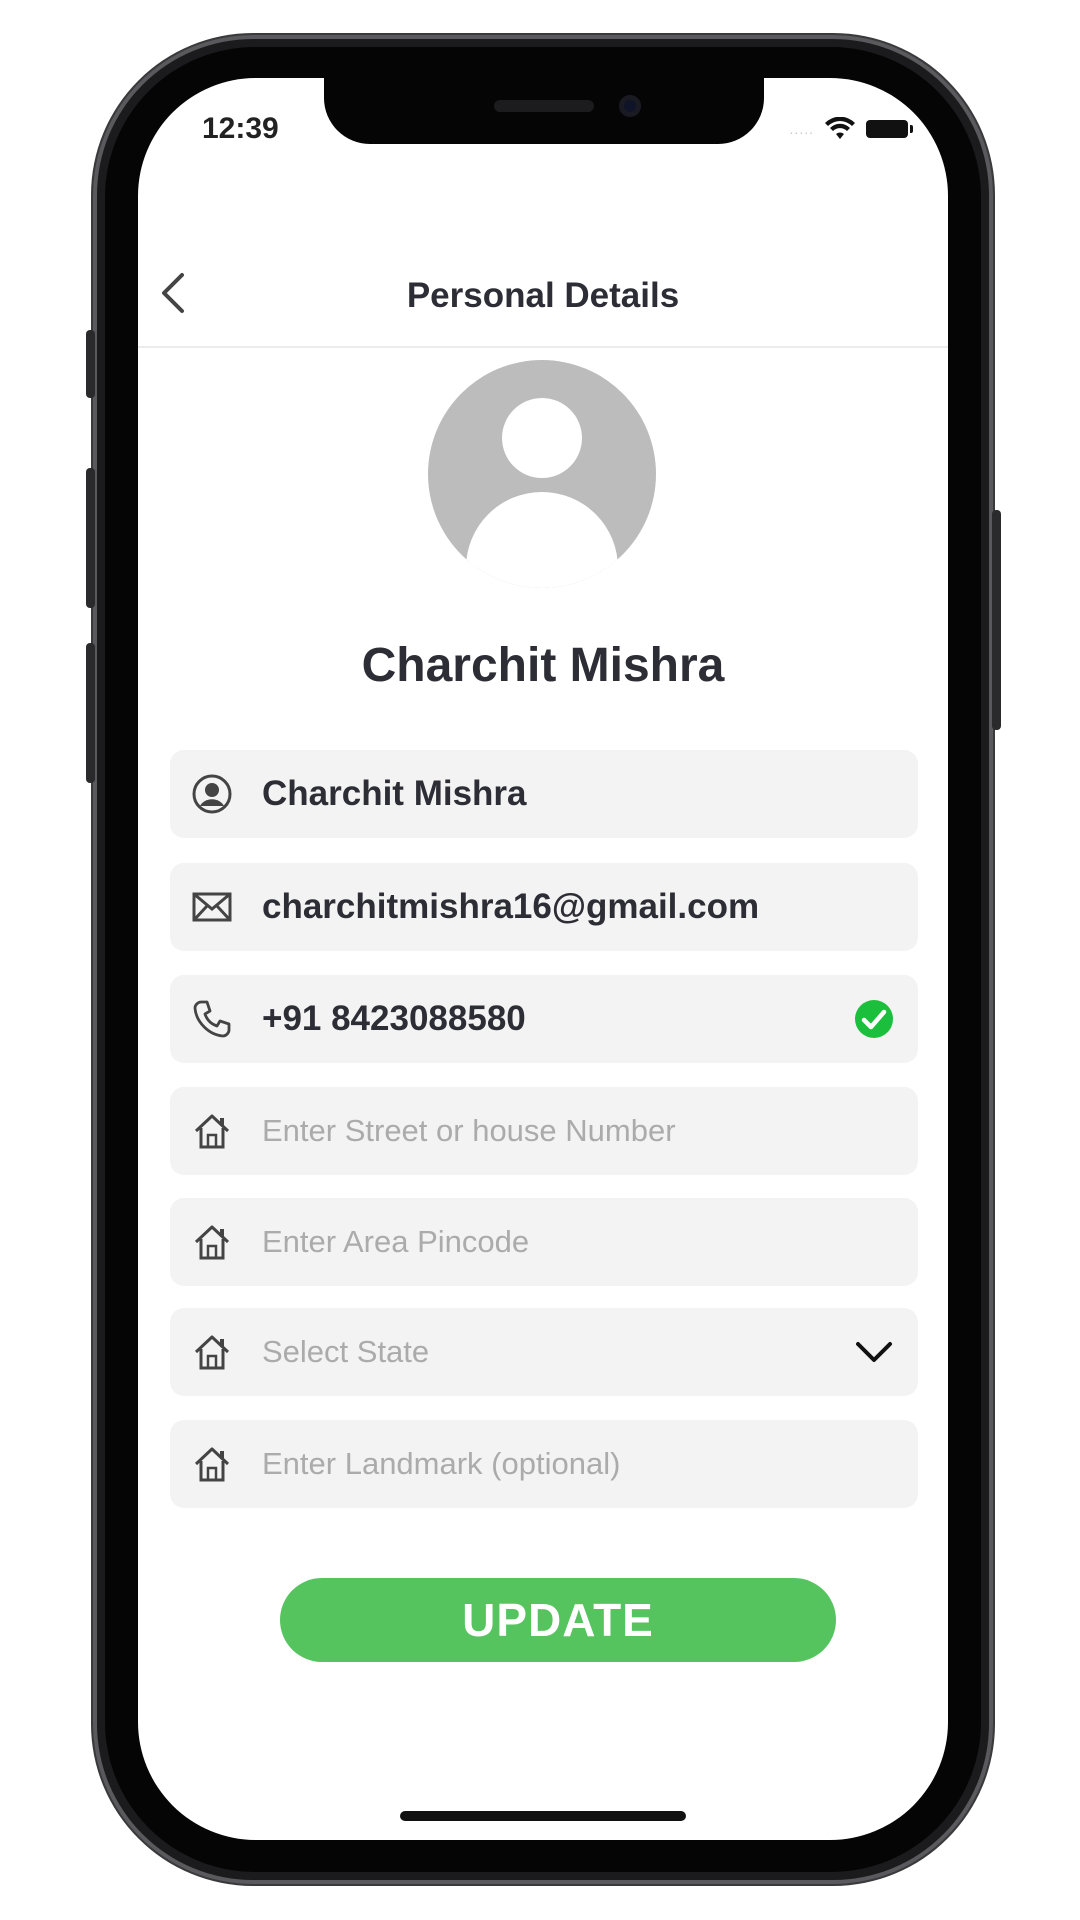 This screenshot has width=1080, height=1920. Describe the element at coordinates (562, 1464) in the screenshot. I see `landmark-input` at that location.